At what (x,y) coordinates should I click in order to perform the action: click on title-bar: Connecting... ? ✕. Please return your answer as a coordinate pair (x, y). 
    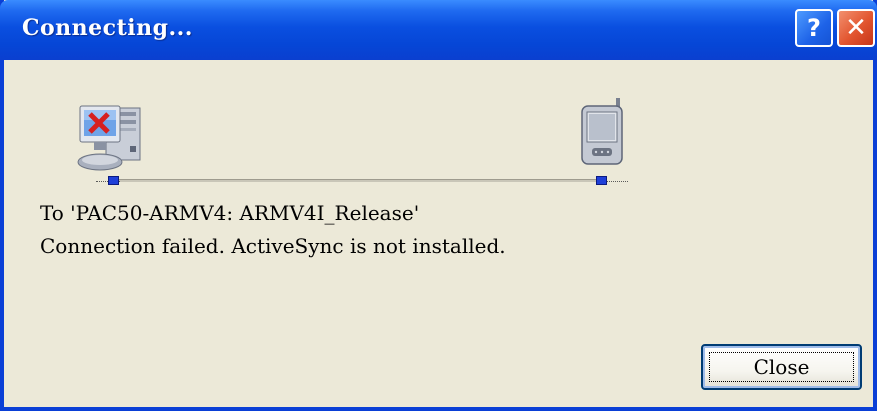
    Looking at the image, I should click on (438, 30).